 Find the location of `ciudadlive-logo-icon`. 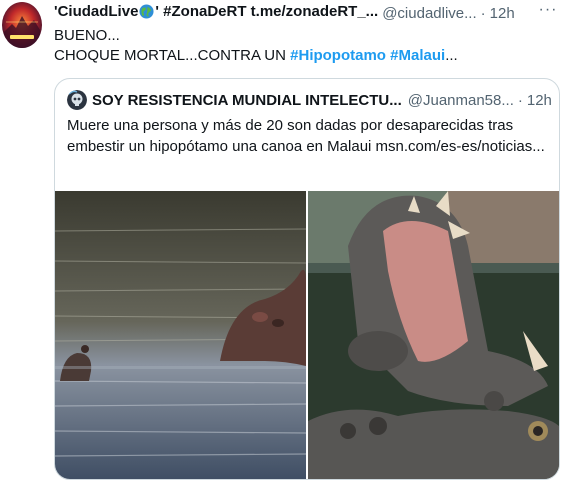

ciudadlive-logo-icon is located at coordinates (22, 25).